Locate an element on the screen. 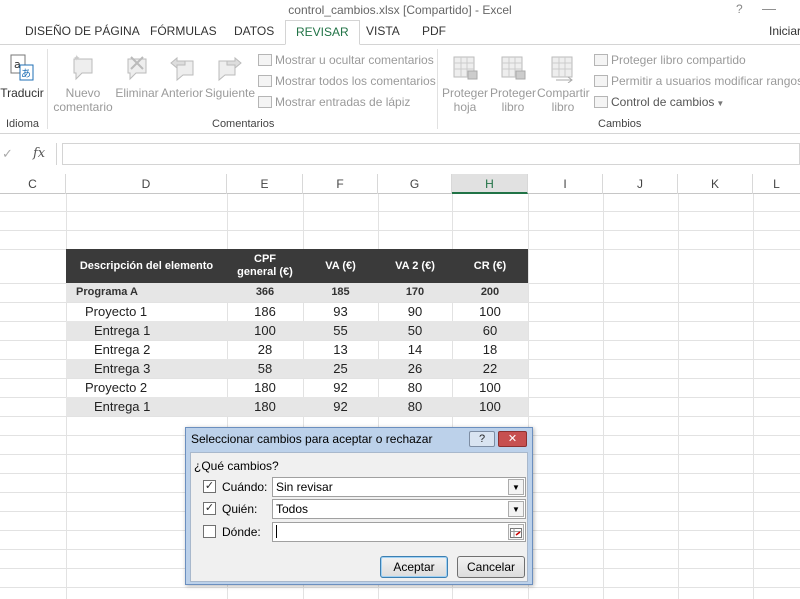 This screenshot has width=800, height=599. table-cell: 55 is located at coordinates (340, 330).